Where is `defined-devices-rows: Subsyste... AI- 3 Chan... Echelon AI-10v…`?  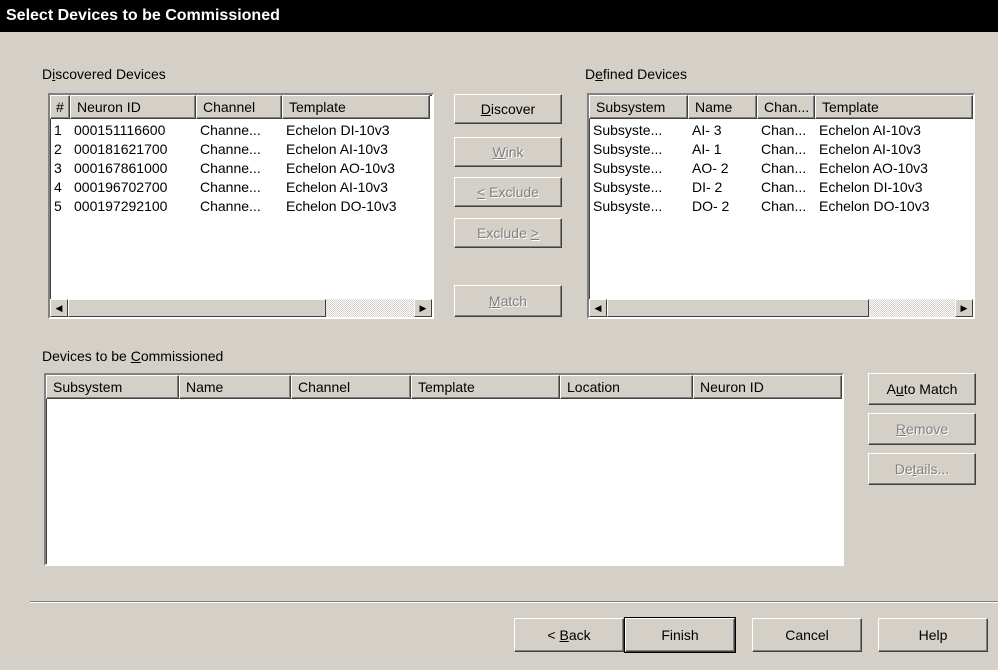
defined-devices-rows: Subsyste... AI- 3 Chan... Echelon AI-10v… is located at coordinates (781, 168).